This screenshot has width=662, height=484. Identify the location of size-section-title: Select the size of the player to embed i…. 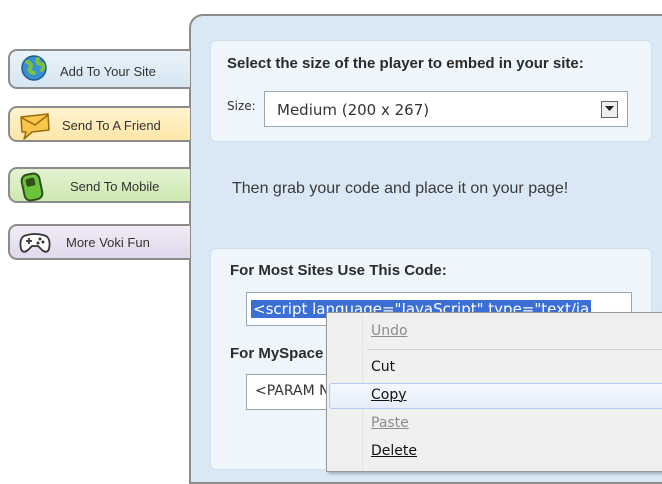
(405, 63).